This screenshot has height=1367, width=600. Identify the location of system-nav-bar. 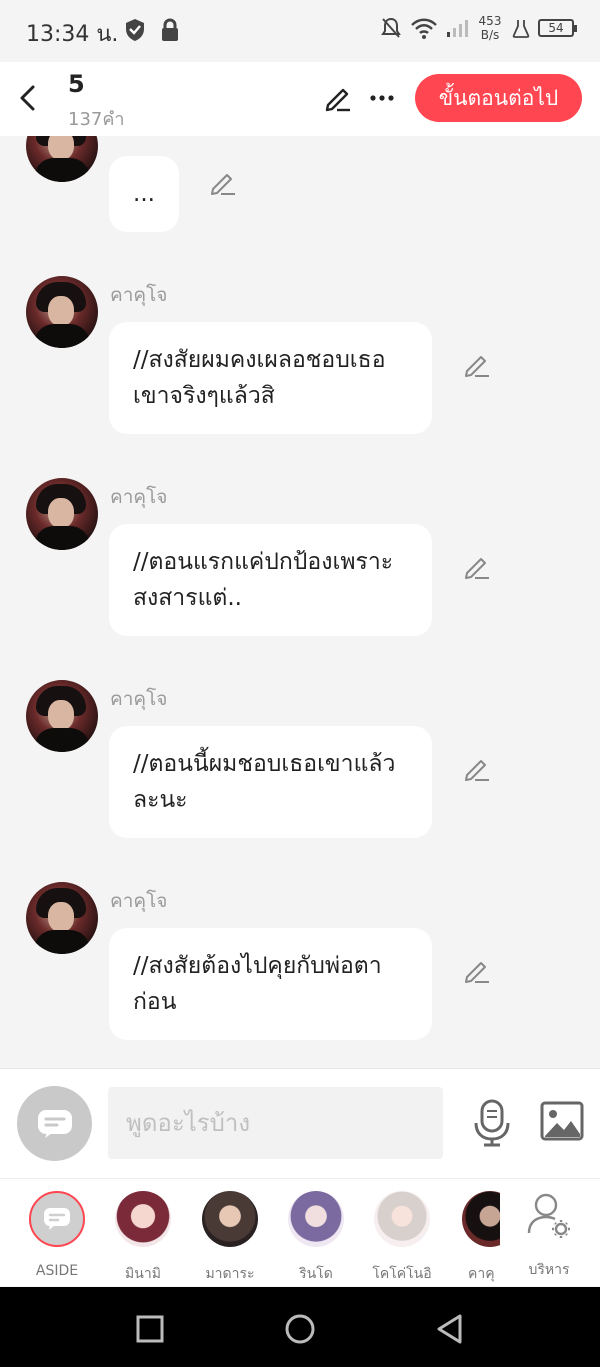
(300, 1327).